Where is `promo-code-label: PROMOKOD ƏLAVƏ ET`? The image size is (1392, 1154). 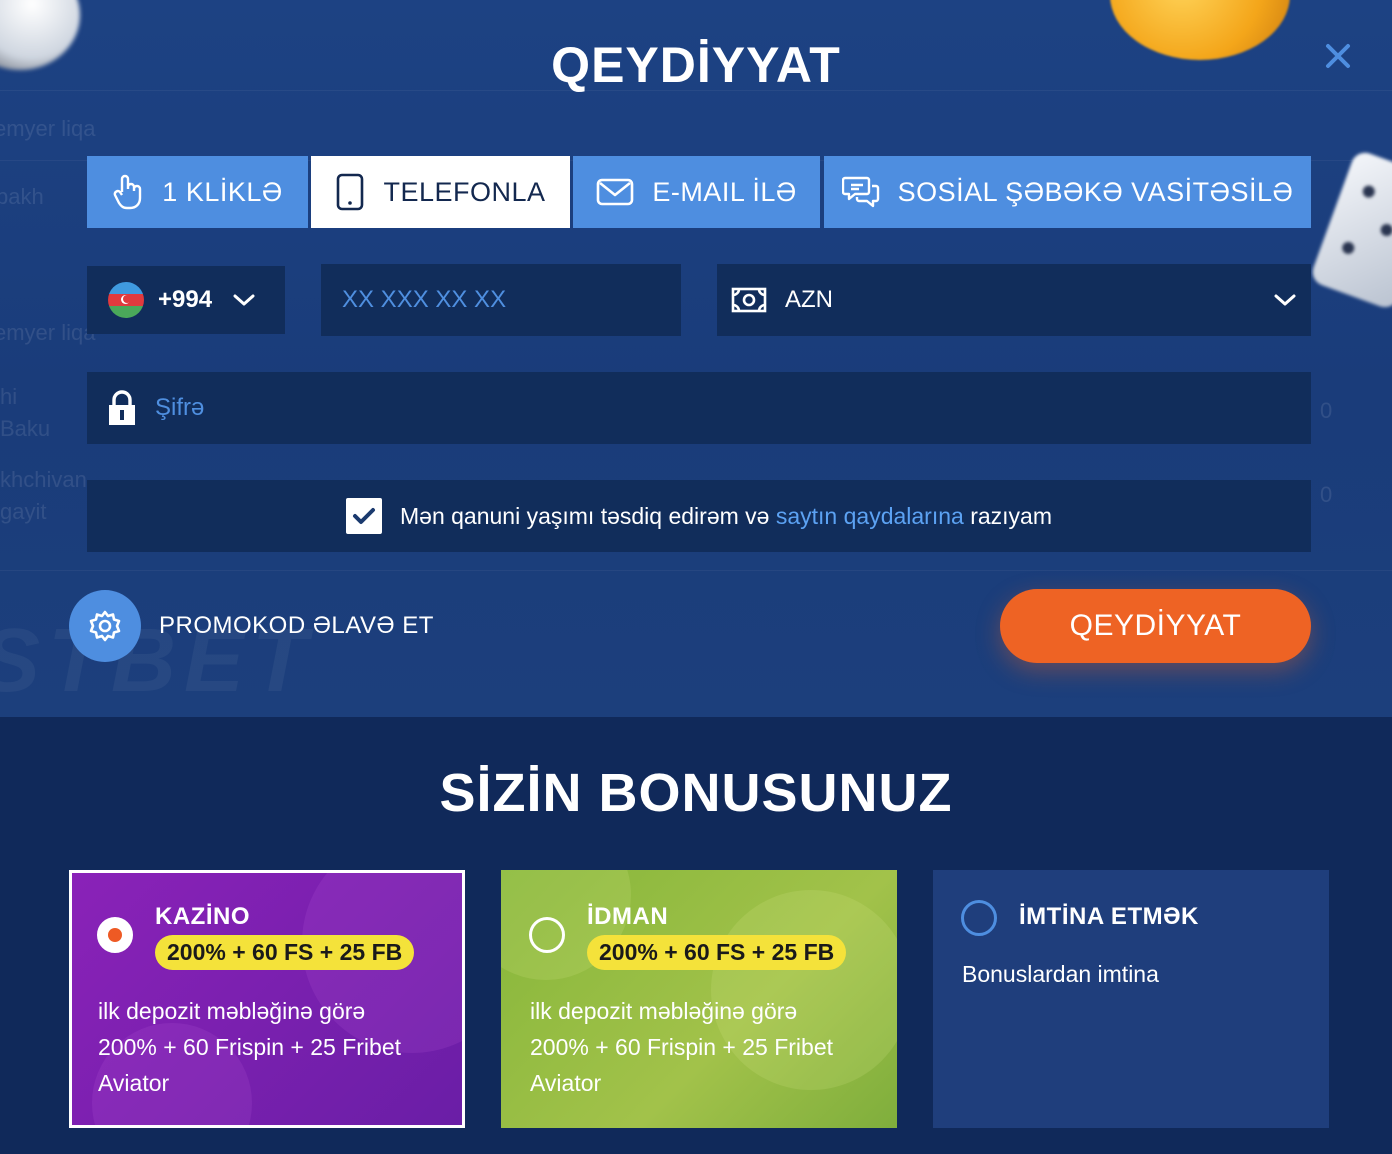
promo-code-label: PROMOKOD ƏLAVƏ ET is located at coordinates (296, 625).